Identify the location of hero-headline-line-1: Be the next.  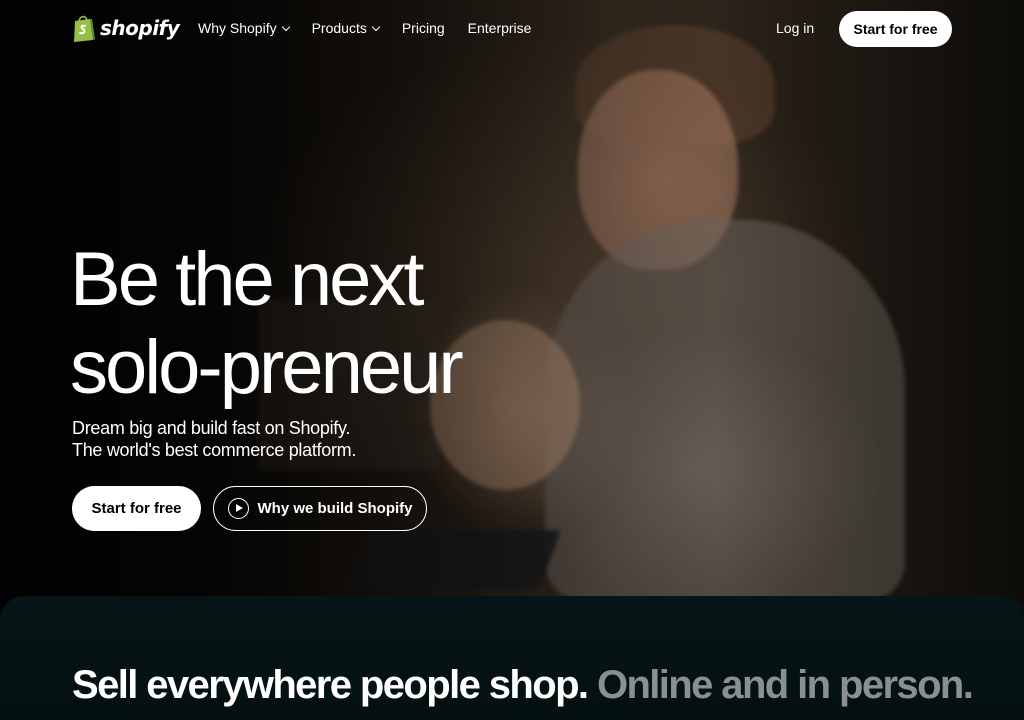
(247, 279).